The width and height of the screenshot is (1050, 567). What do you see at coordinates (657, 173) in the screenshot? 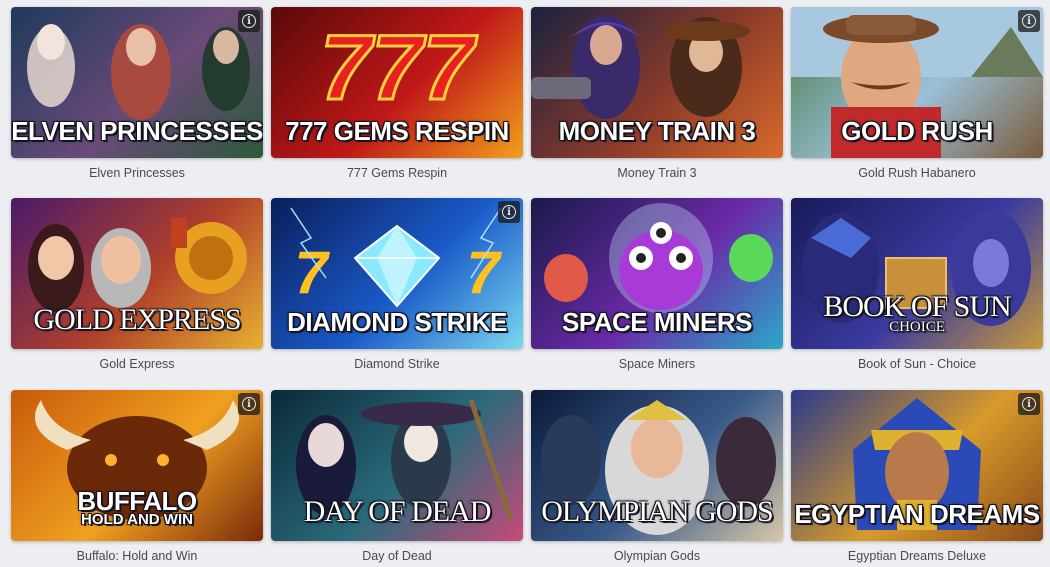
I see `game-title: Money Train 3` at bounding box center [657, 173].